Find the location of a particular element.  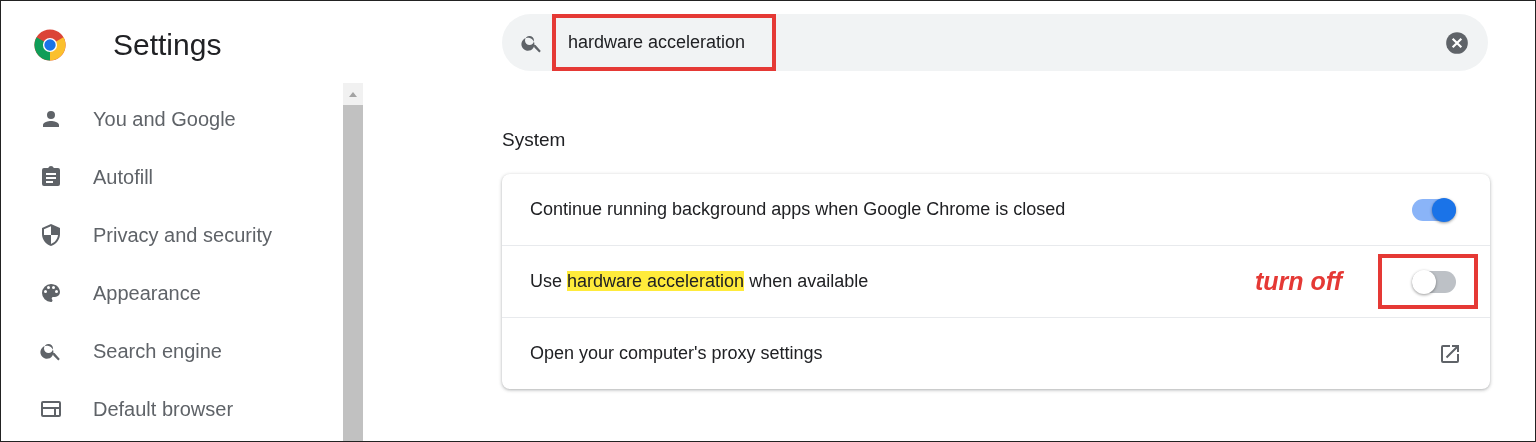

sidebar-item: Appearance is located at coordinates (172, 293).